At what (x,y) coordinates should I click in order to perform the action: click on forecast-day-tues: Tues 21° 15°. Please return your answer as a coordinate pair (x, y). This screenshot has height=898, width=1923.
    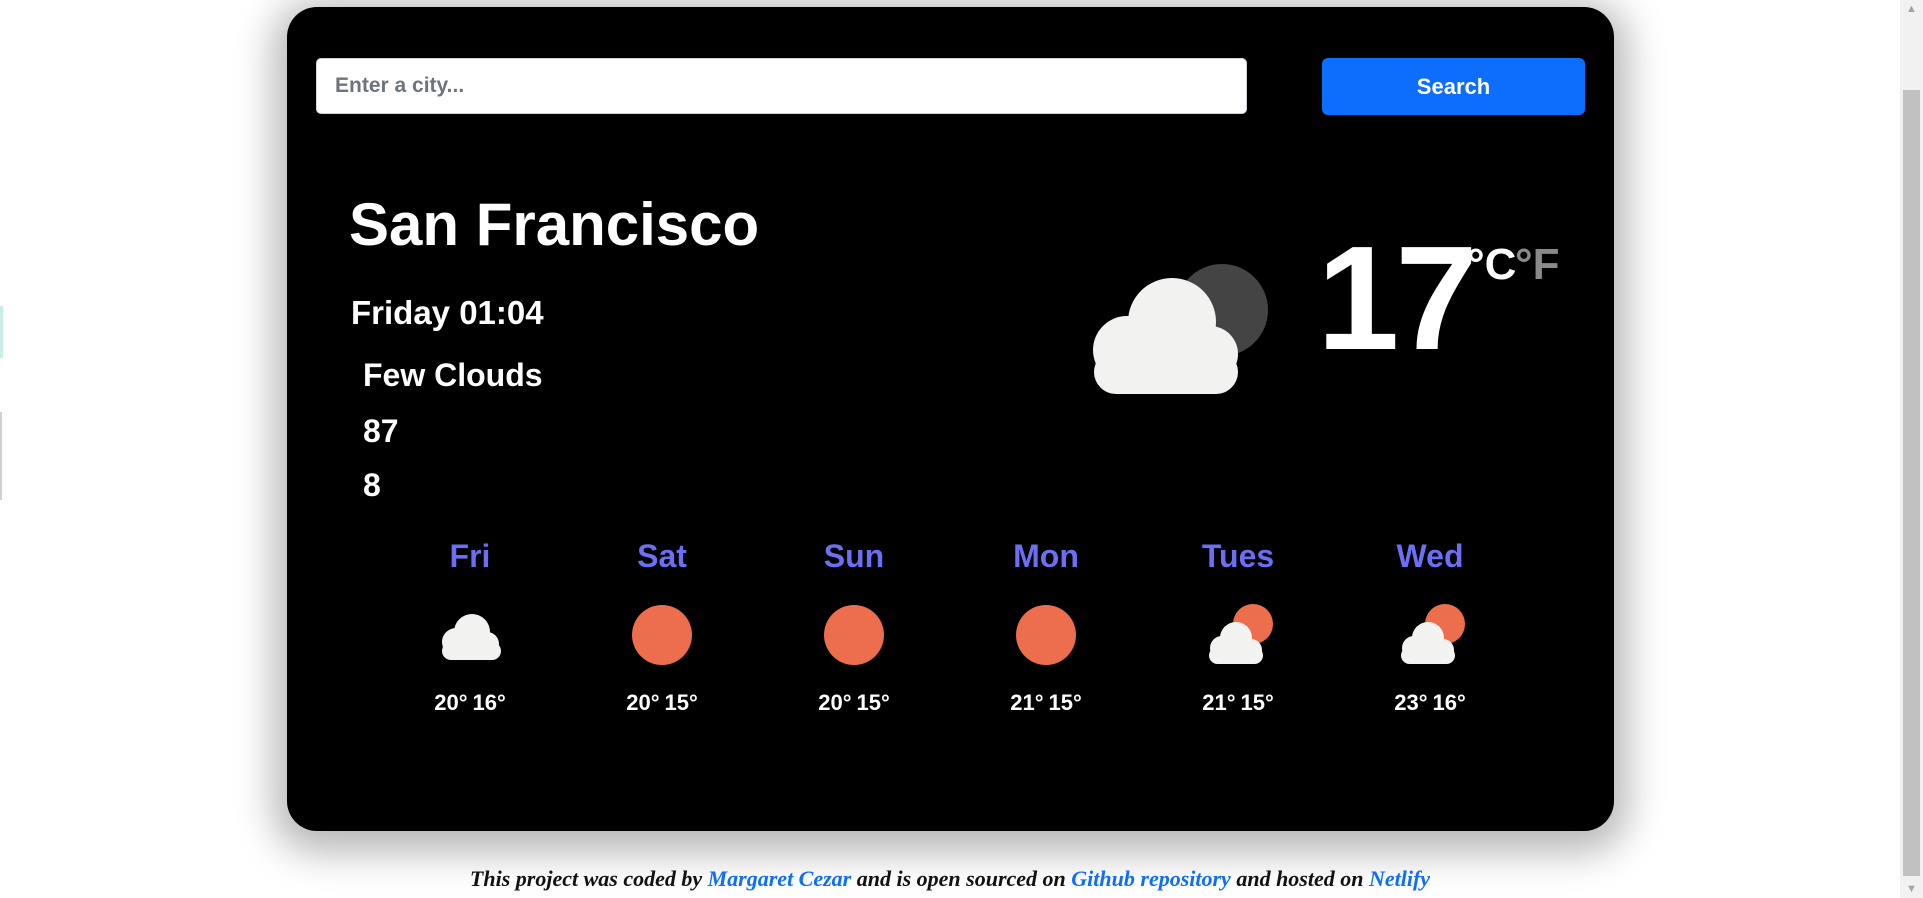
    Looking at the image, I should click on (1238, 627).